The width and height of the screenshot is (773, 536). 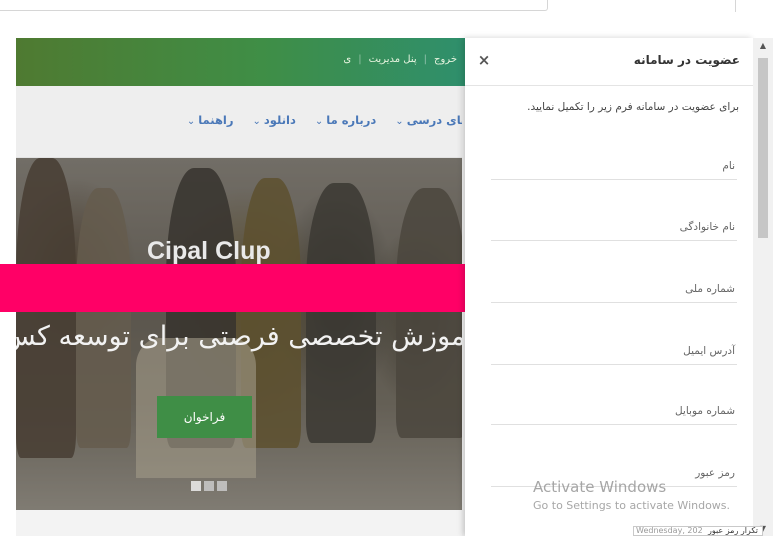 I want to click on nav-item-guide: راهنما⌄, so click(x=210, y=120).